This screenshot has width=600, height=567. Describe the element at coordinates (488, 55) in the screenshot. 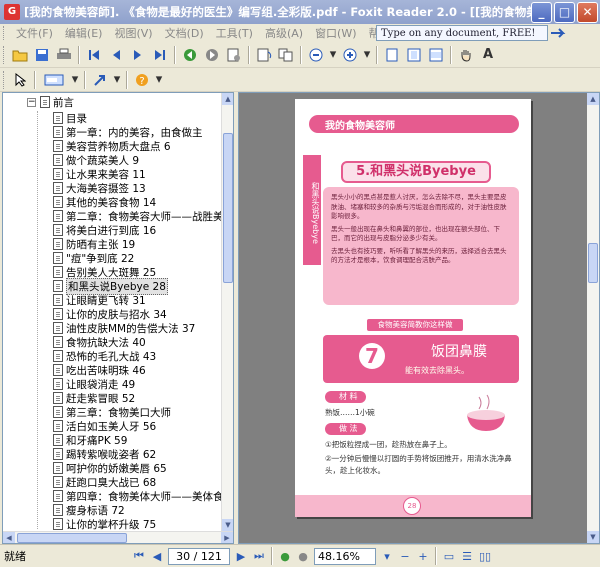

I see `text-select-icon: A` at that location.